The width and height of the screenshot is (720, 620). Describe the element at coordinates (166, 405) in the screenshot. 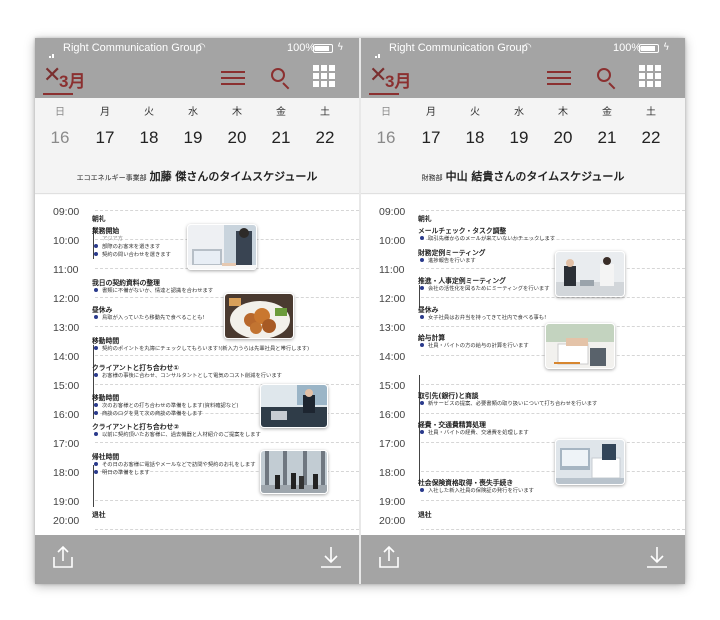

I see `event-note: 次のお客様との打ち合わせの準備をします(資料確認など)` at that location.